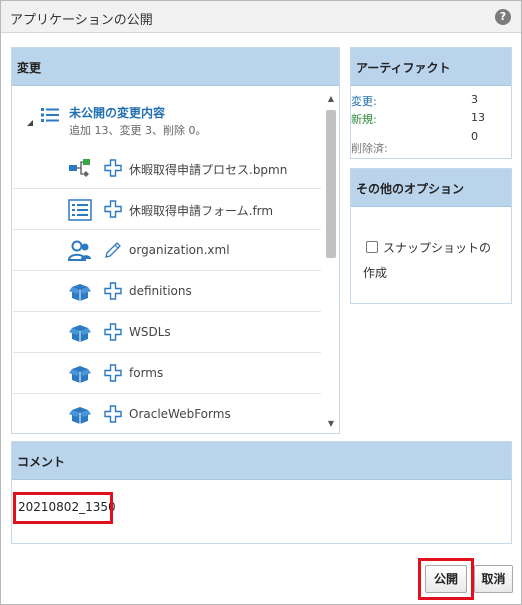 This screenshot has height=605, width=522. I want to click on tree-item: organization.xml, so click(167, 250).